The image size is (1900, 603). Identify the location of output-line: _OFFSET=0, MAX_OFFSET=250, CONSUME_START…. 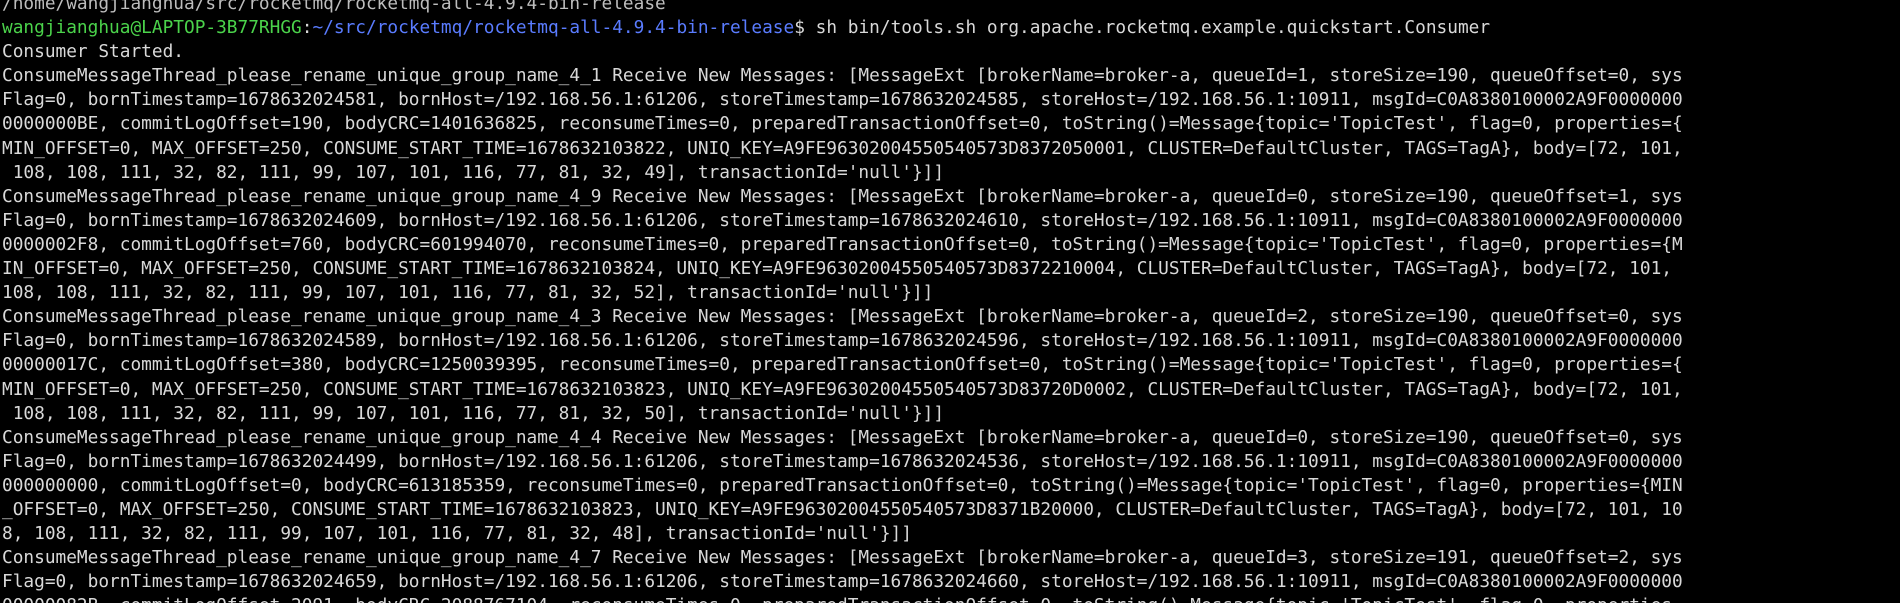
(842, 509).